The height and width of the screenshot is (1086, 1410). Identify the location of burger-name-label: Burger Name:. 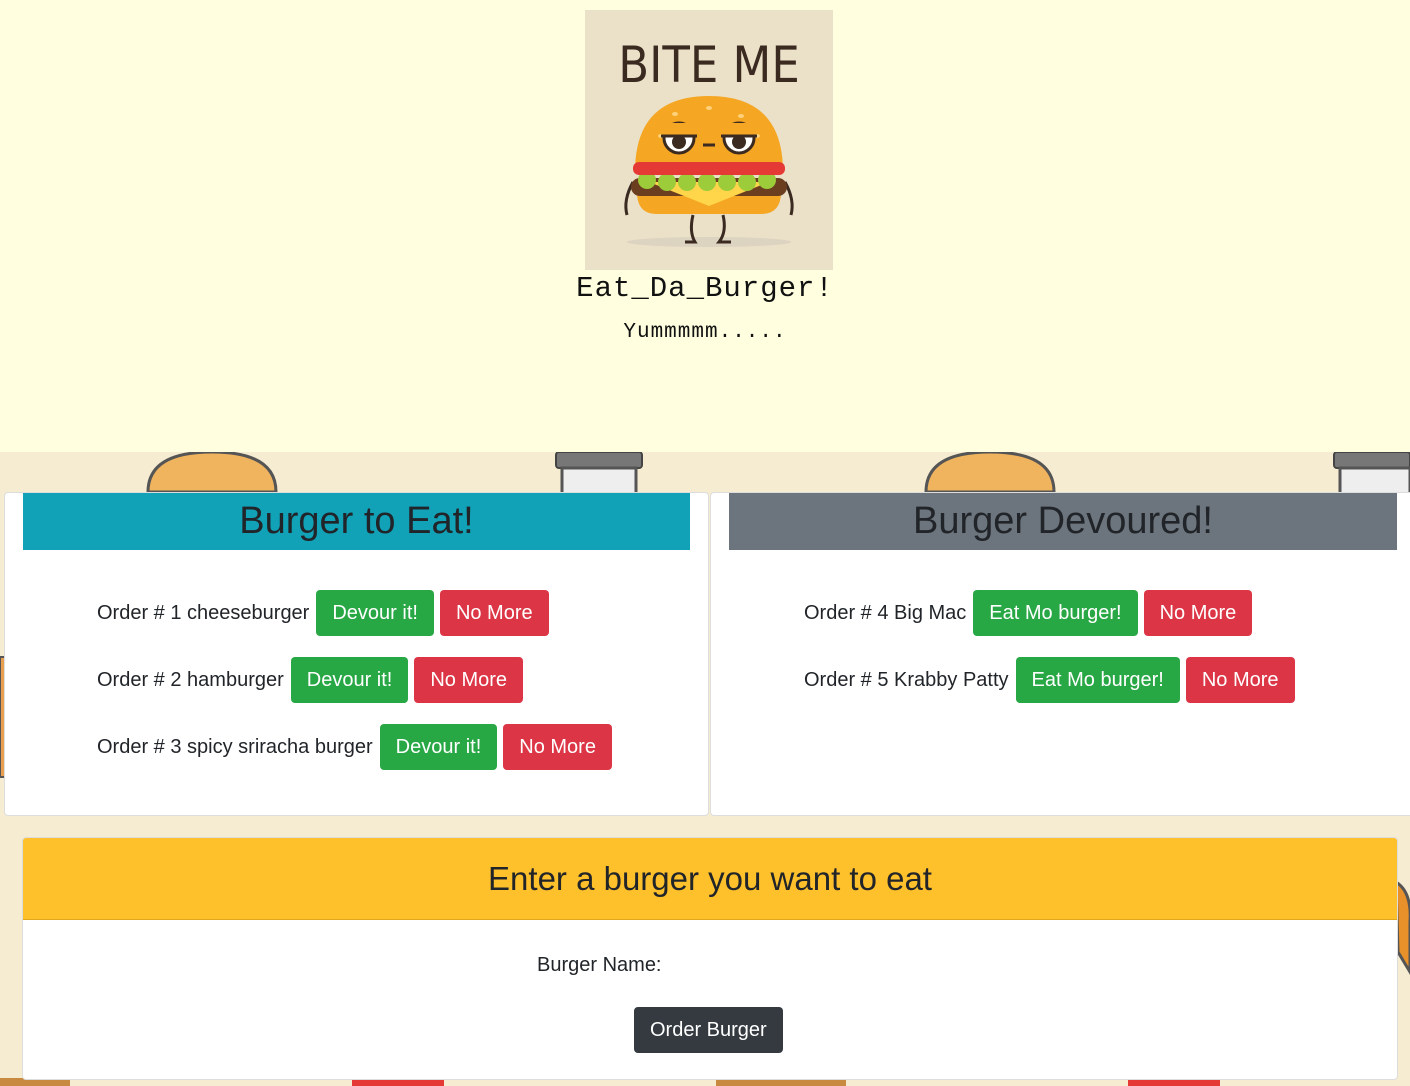
(599, 965).